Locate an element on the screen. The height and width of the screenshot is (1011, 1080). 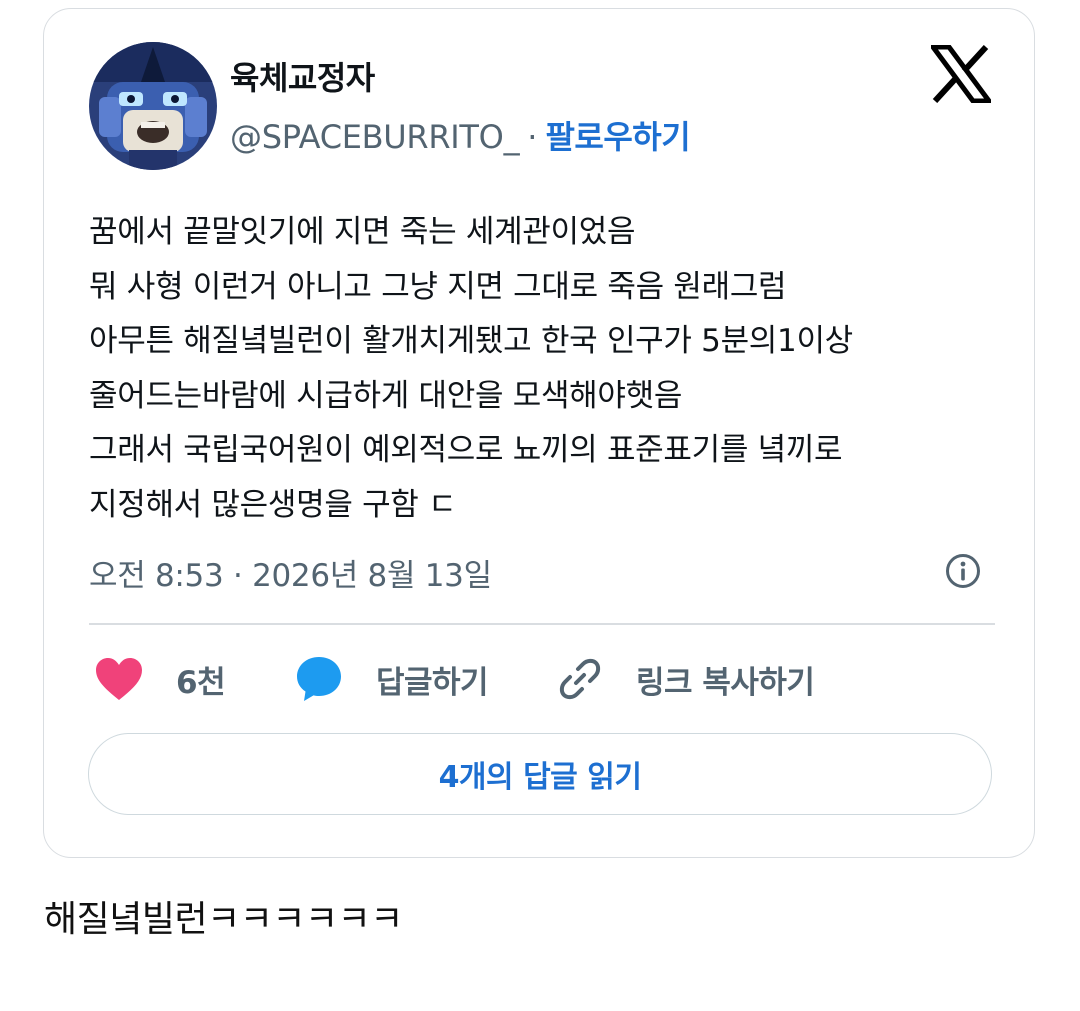
handle-row: @SPACEBURRITO_ · 팔로우하기 is located at coordinates (460, 135).